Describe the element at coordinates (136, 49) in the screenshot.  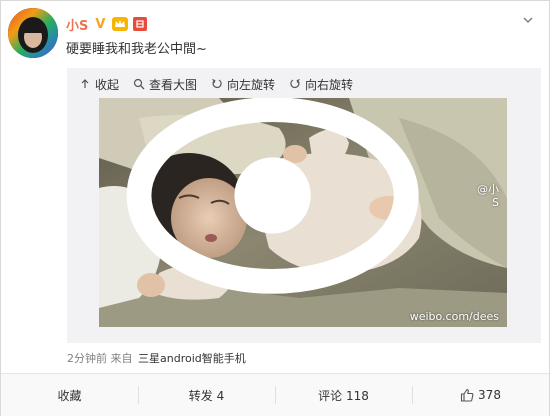
I see `post-text: 硬要睡我和我老公中間~` at that location.